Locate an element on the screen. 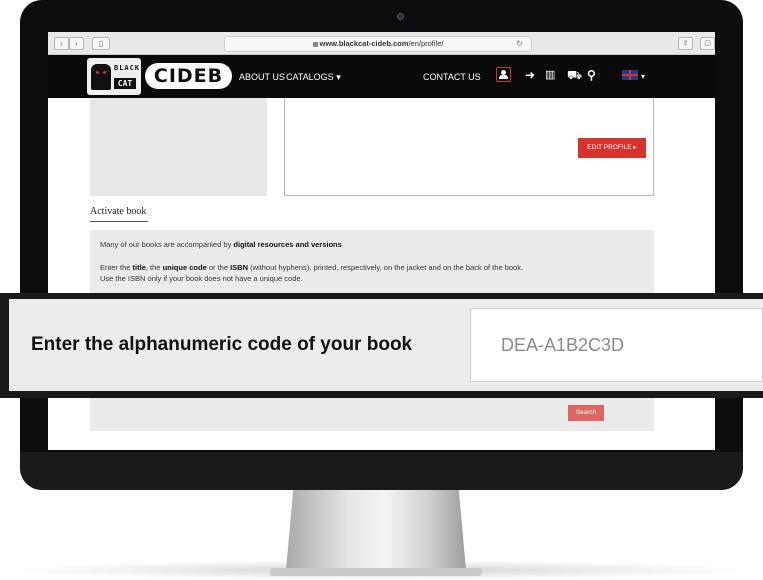 This screenshot has height=580, width=763. share-icon: ⇪ is located at coordinates (685, 43).